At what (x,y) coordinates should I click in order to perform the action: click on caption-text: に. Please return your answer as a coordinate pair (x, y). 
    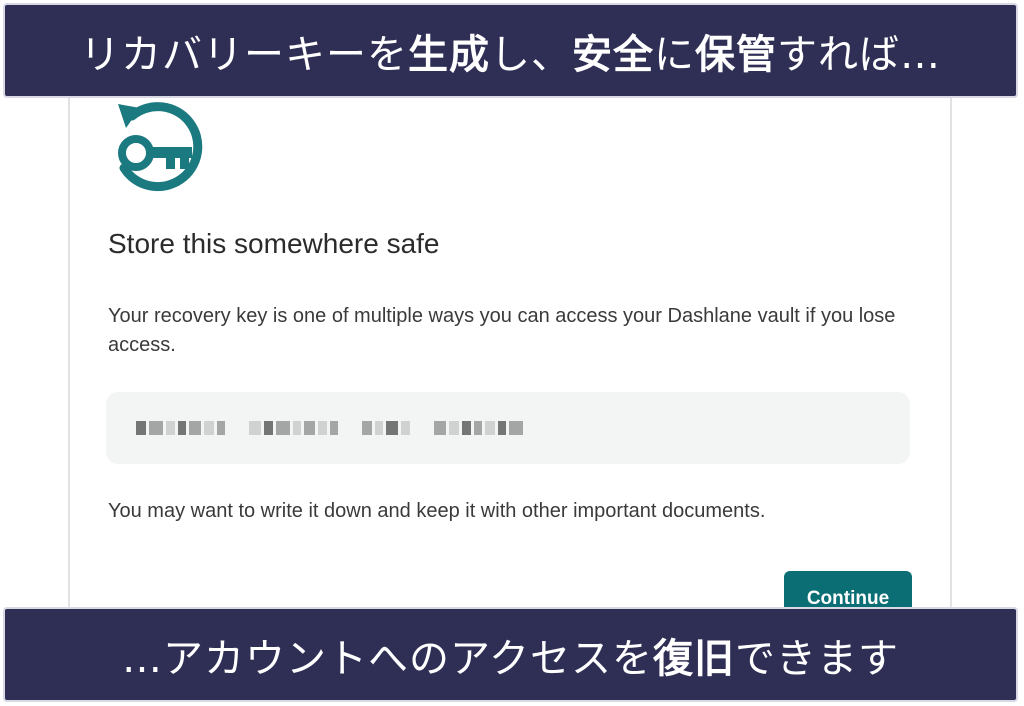
    Looking at the image, I should click on (674, 54).